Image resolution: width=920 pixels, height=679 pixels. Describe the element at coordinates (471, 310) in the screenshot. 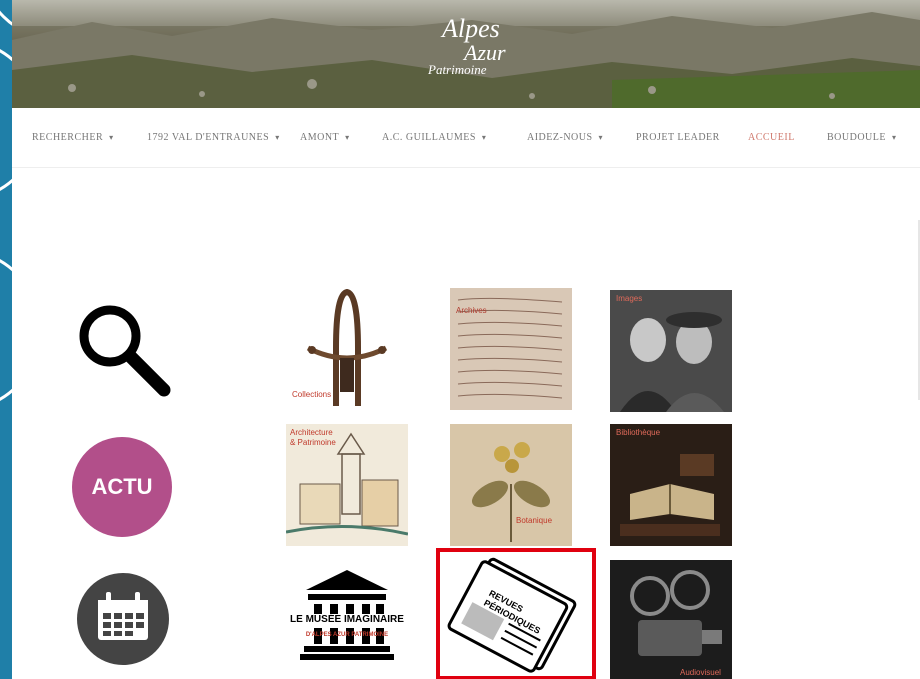

I see `tile-label: Archives` at that location.